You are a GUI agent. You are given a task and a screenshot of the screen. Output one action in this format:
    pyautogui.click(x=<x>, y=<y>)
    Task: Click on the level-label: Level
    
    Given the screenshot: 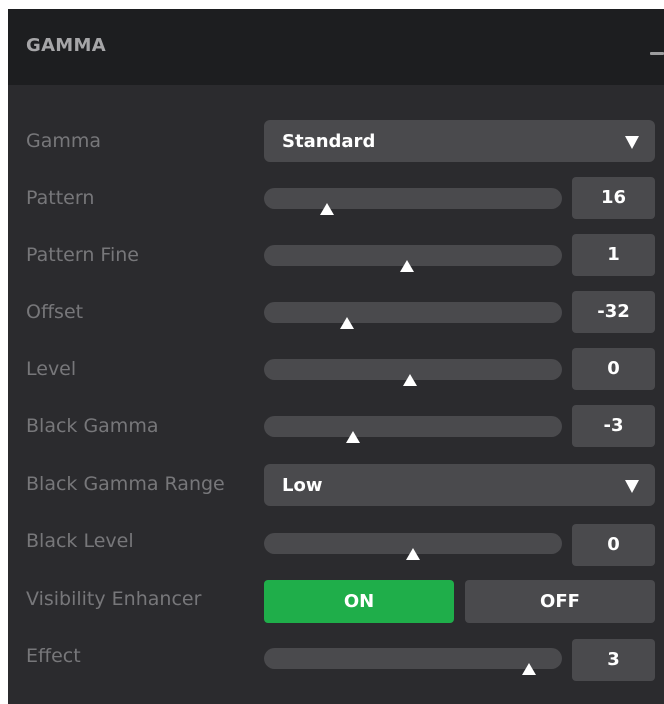 What is the action you would take?
    pyautogui.click(x=51, y=369)
    